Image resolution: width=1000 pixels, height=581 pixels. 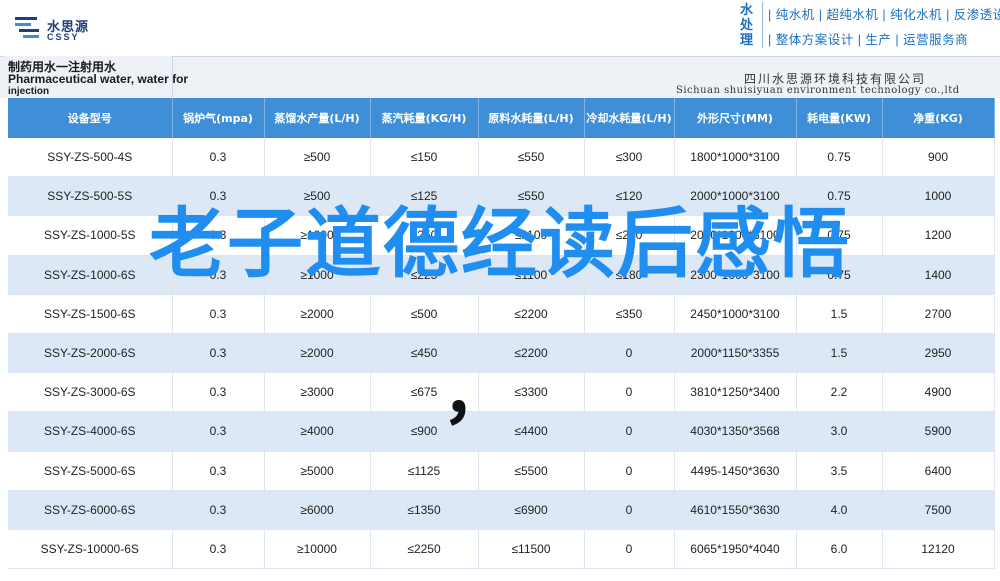 I want to click on table-cell: ≥5000, so click(x=317, y=471).